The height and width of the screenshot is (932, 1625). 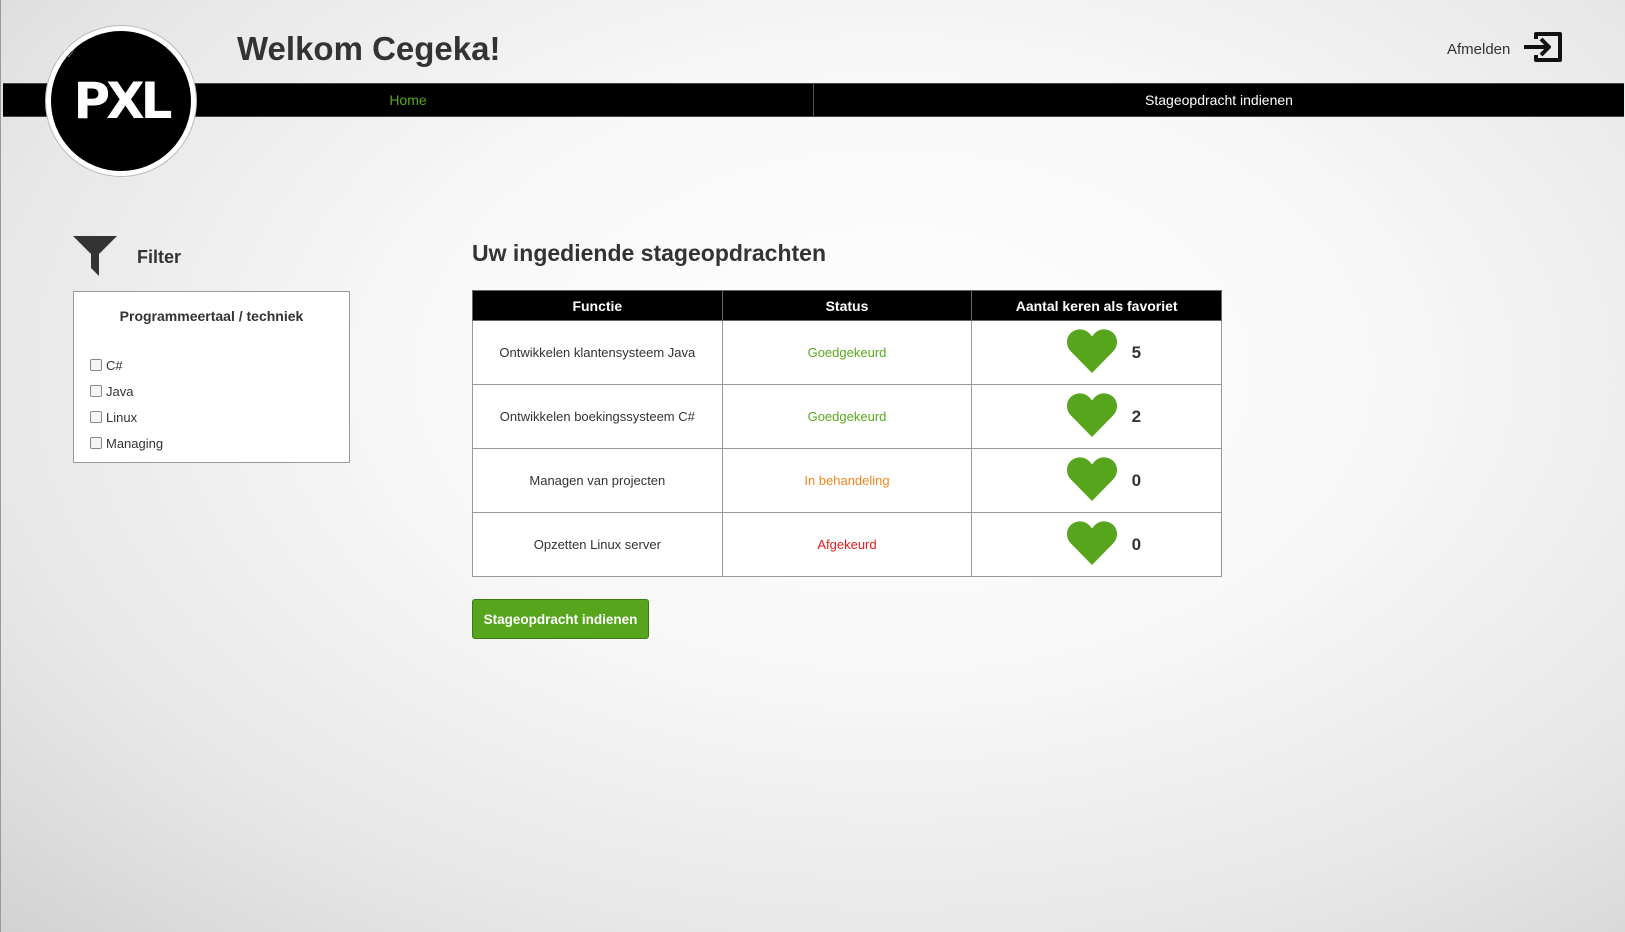 What do you see at coordinates (560, 619) in the screenshot?
I see `submit-assignment-button: Stageopdracht indienen` at bounding box center [560, 619].